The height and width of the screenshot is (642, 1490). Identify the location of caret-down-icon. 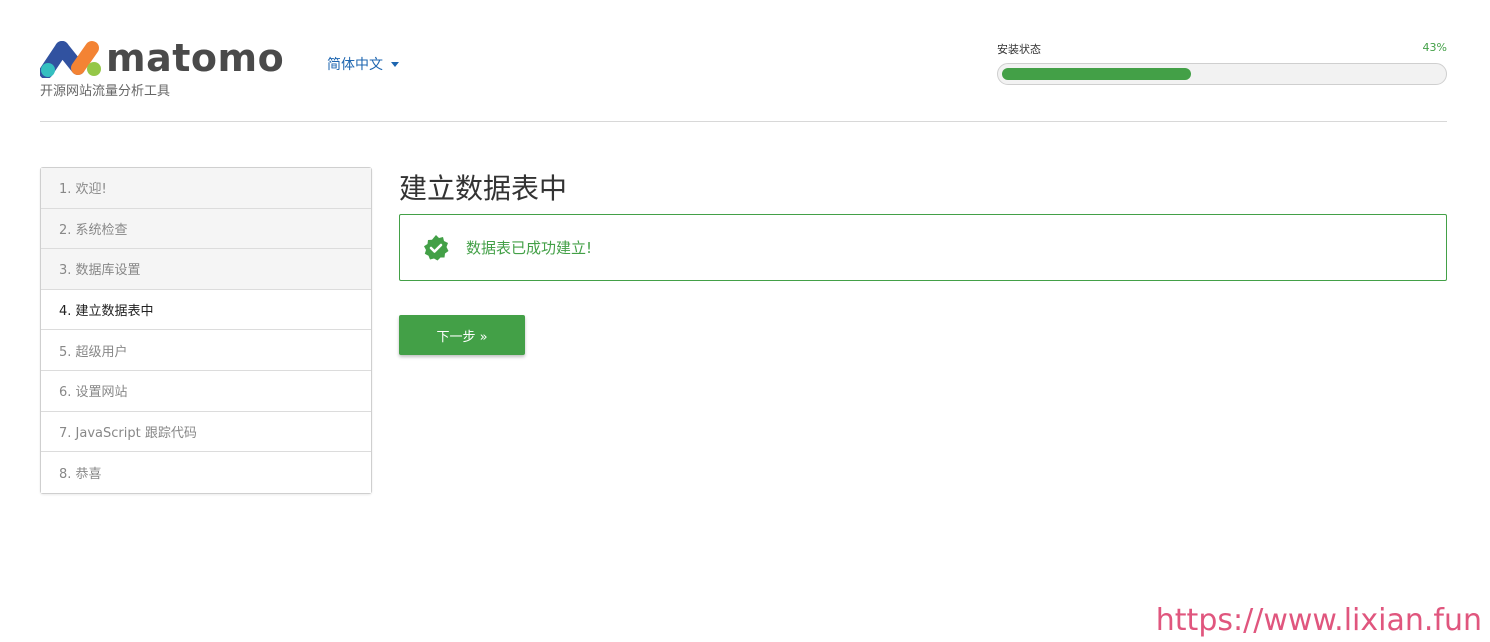
(395, 64).